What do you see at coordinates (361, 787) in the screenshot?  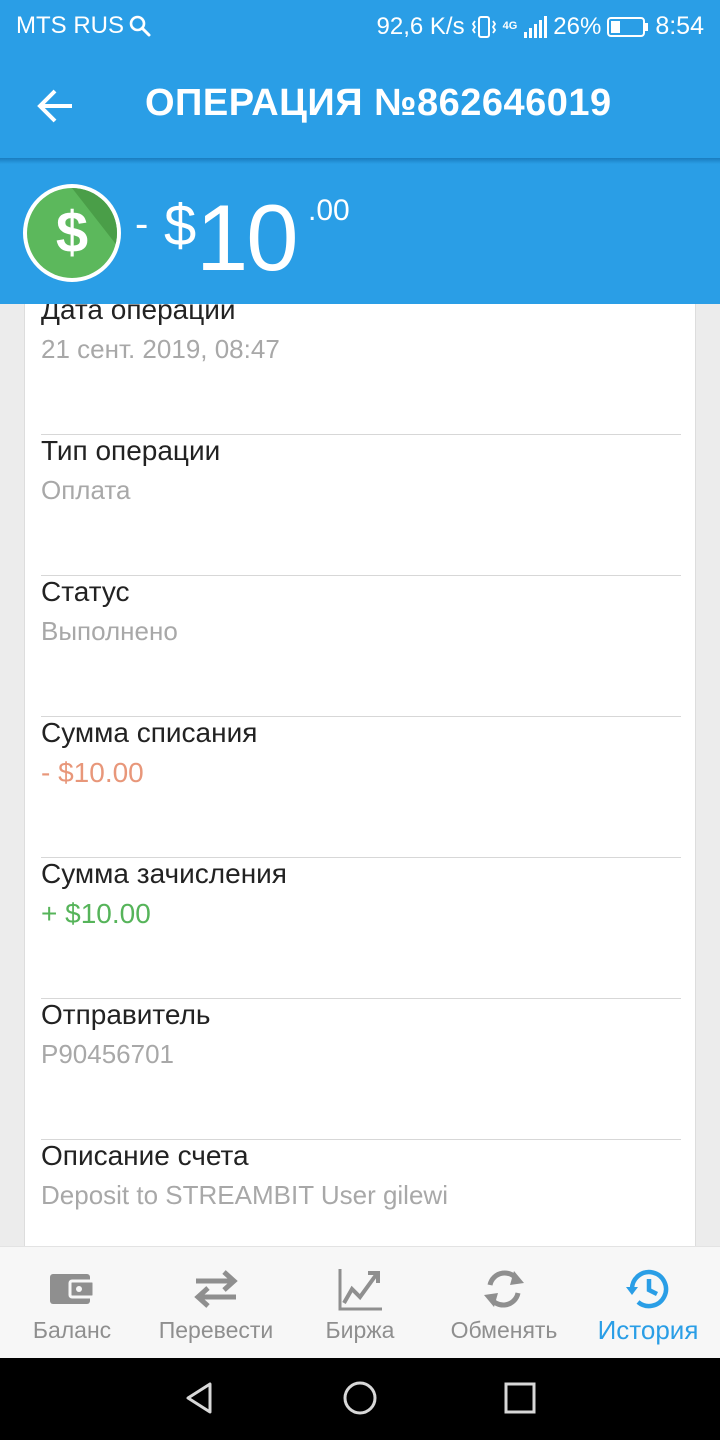 I see `detail-row-debit: Сумма списания - $10.00` at bounding box center [361, 787].